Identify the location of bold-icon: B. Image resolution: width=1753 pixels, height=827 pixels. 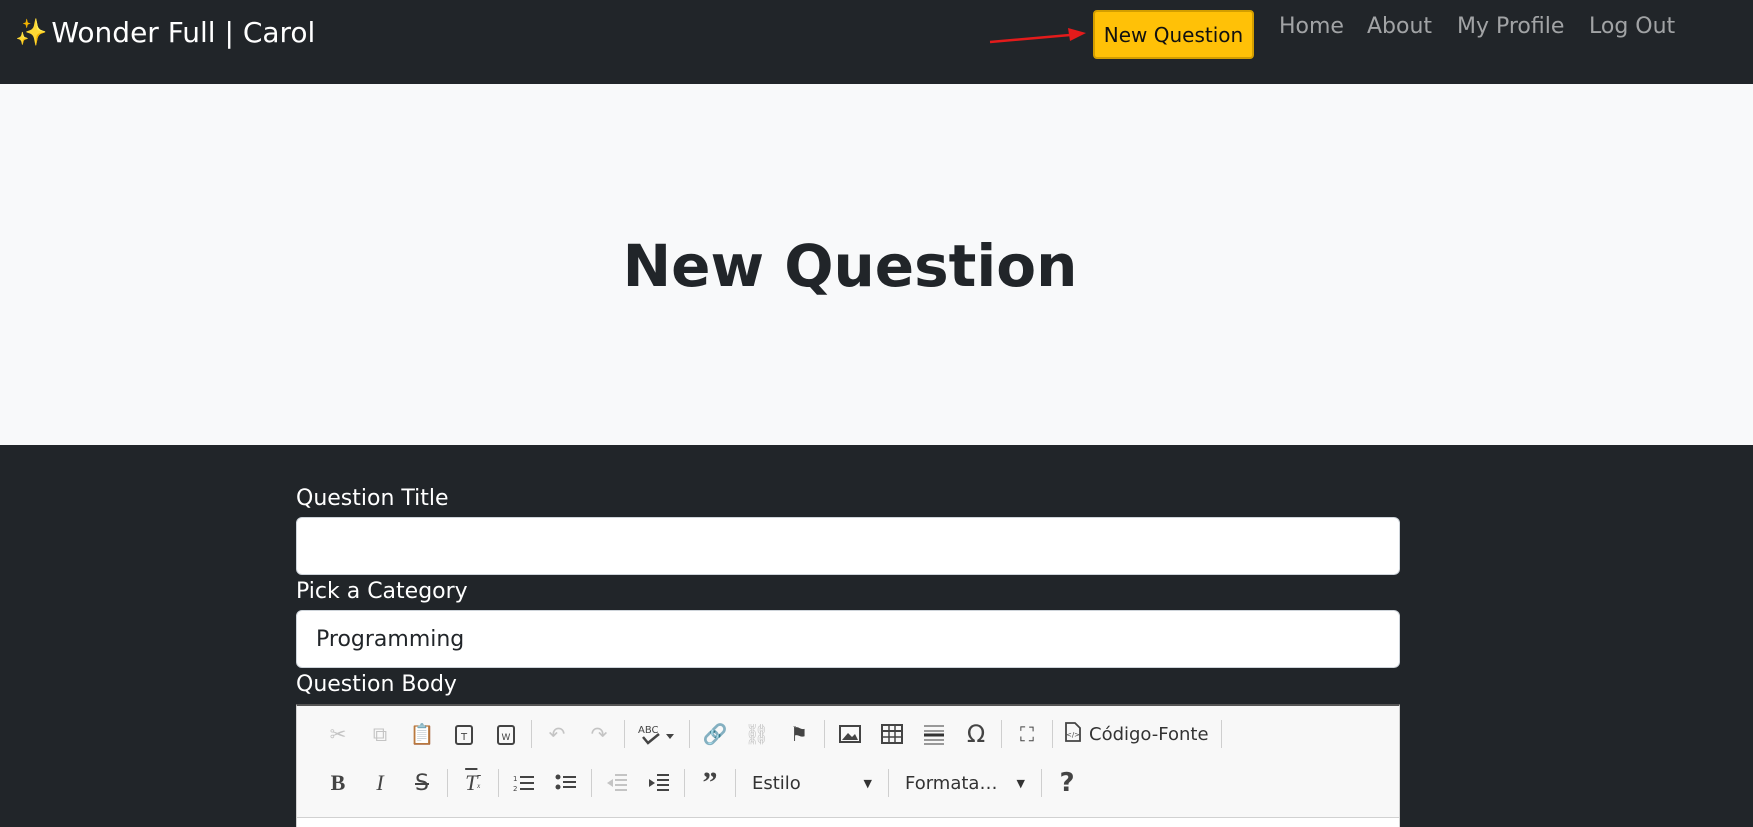
(338, 783).